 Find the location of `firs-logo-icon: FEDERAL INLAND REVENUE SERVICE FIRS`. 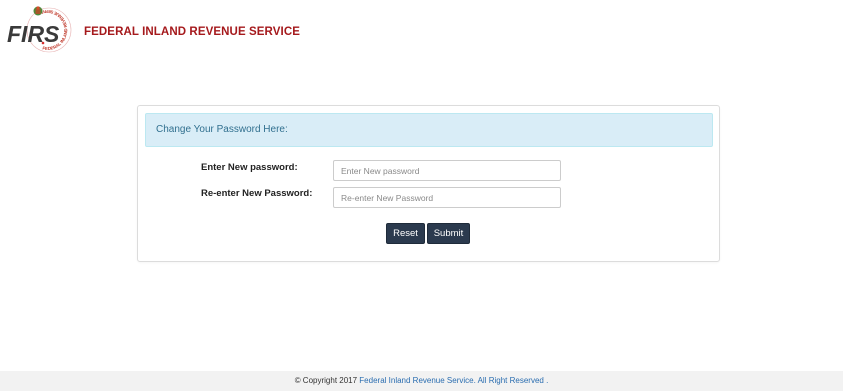

firs-logo-icon: FEDERAL INLAND REVENUE SERVICE FIRS is located at coordinates (40, 31).